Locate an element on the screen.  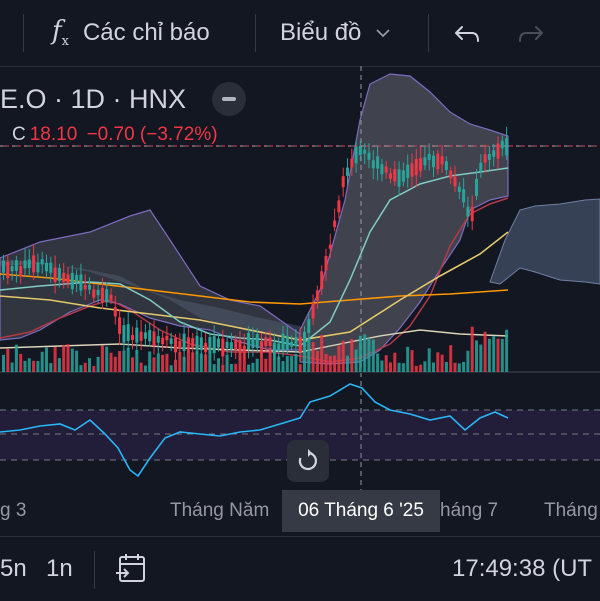
undo-icon is located at coordinates (467, 34).